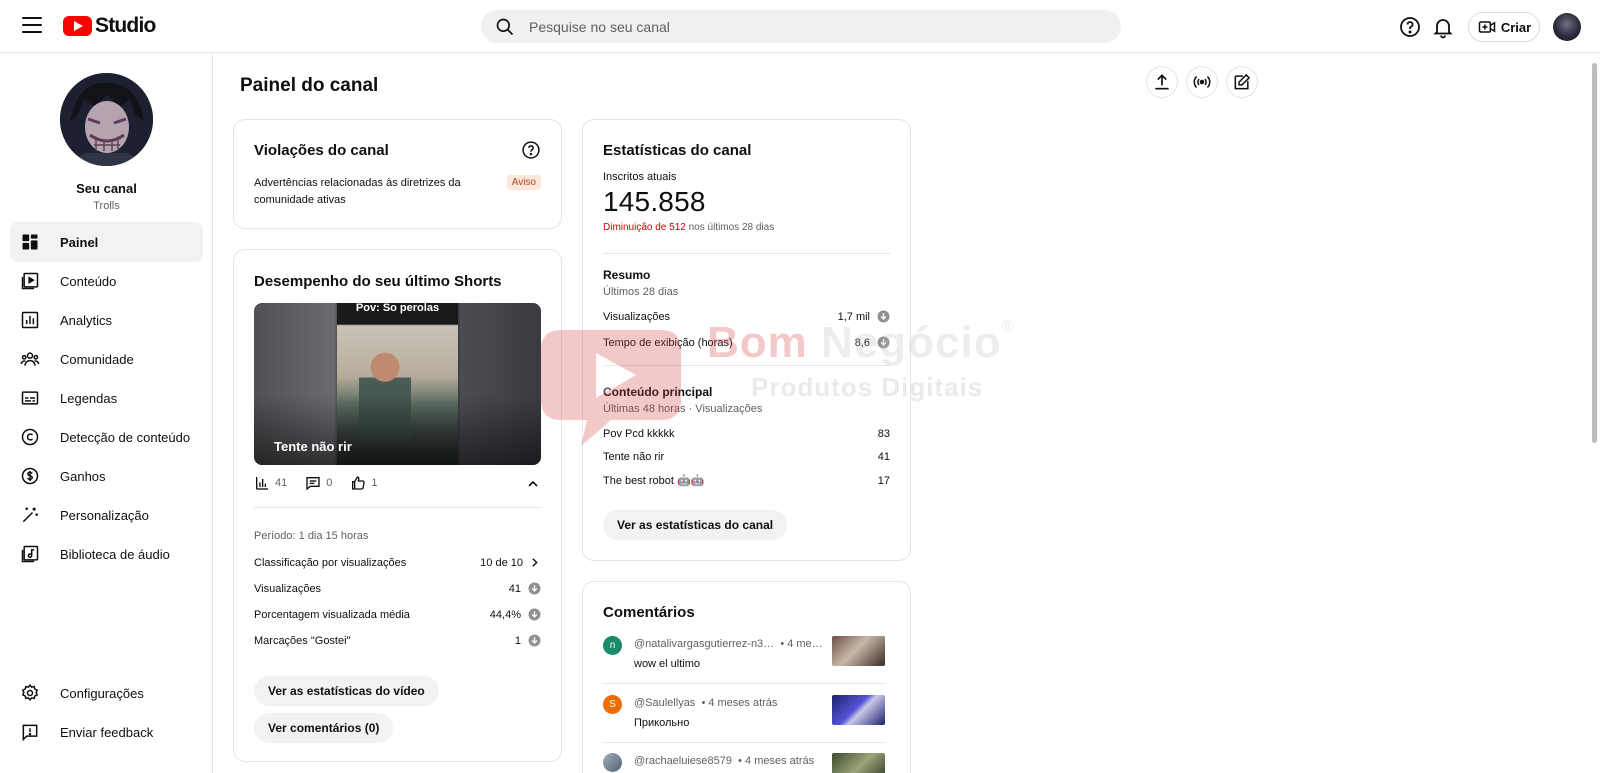  I want to click on sidebar-item-earnings: Ganhos, so click(106, 476).